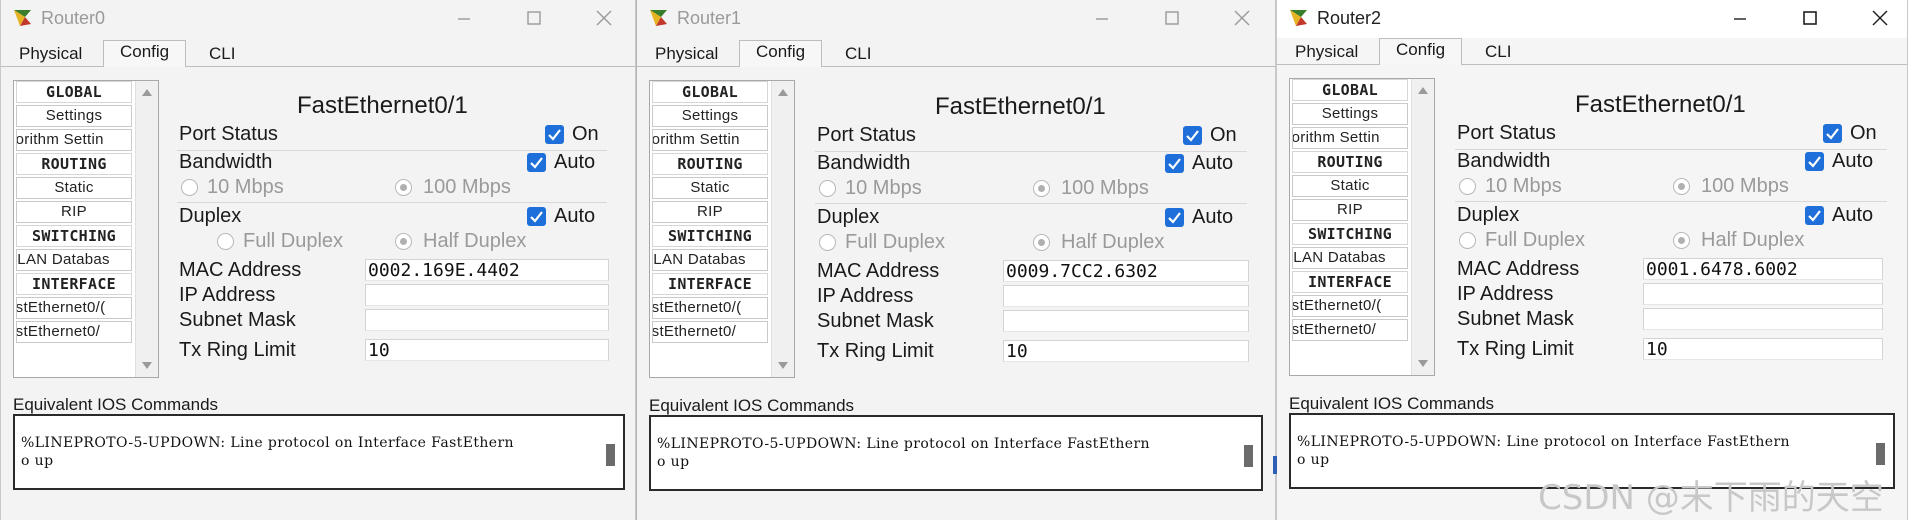 The image size is (1908, 520). Describe the element at coordinates (1592, 19) in the screenshot. I see `title-bar: Router2` at that location.